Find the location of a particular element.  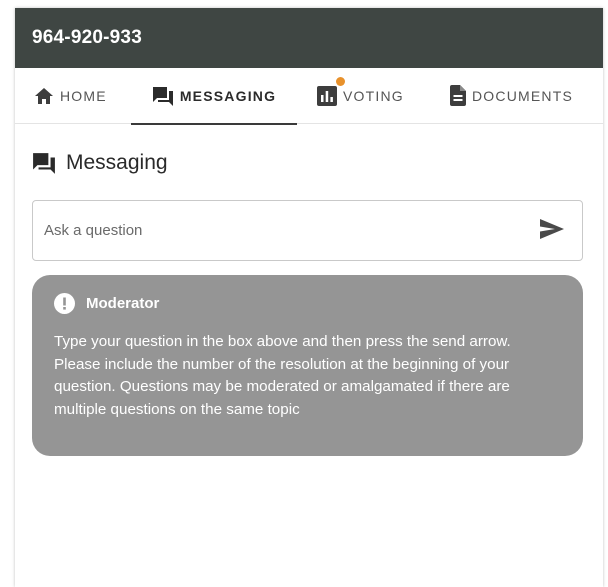

meeting-id-title: 964-920-933 is located at coordinates (87, 37).